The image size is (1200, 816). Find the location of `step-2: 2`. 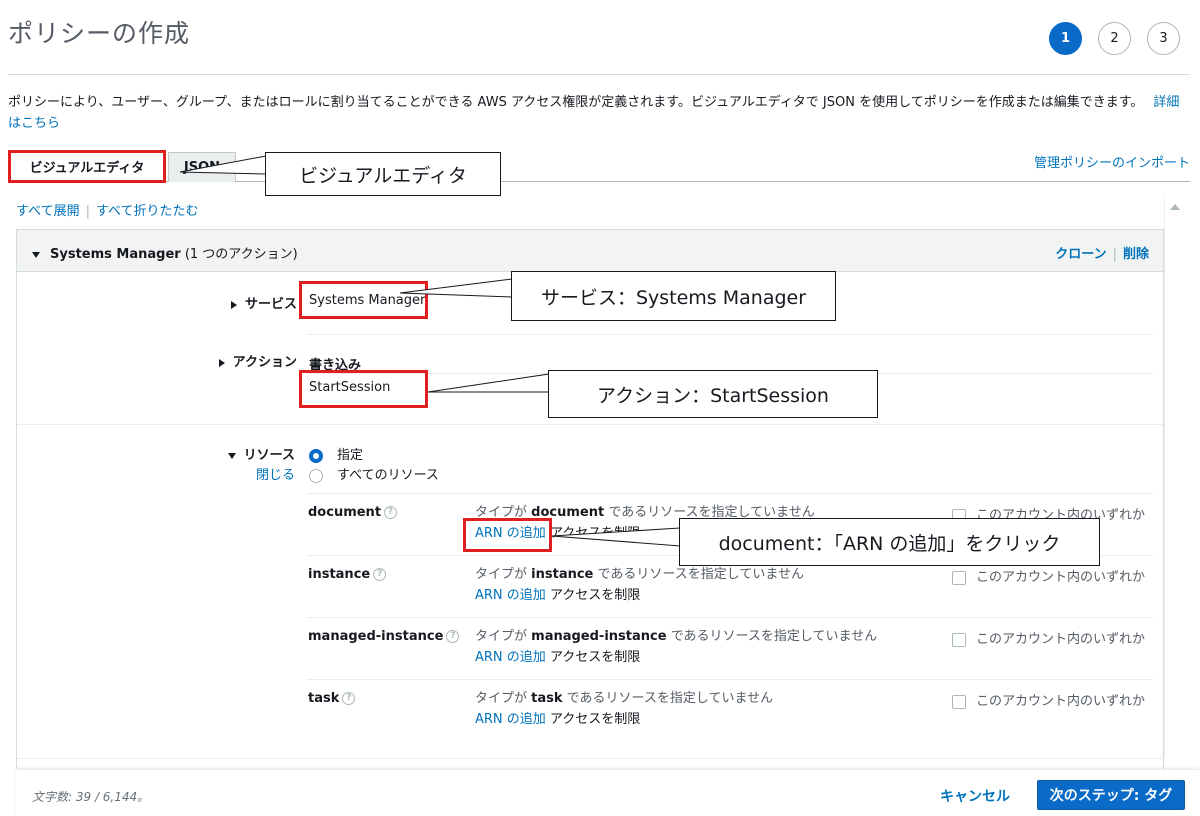

step-2: 2 is located at coordinates (1114, 38).